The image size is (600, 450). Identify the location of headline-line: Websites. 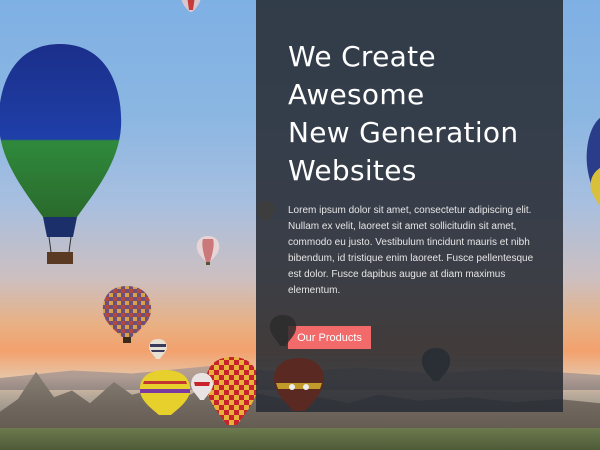
(352, 170).